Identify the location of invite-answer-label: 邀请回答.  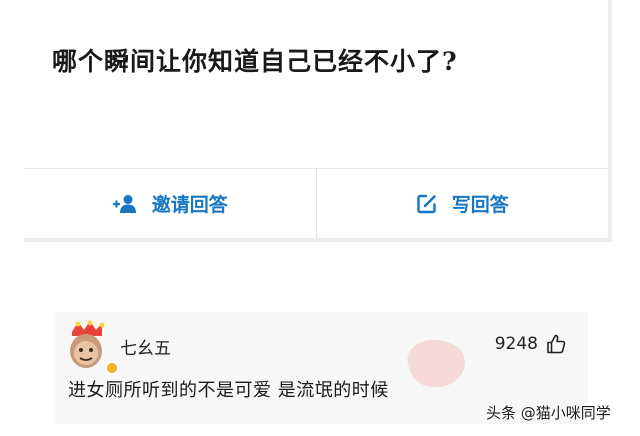
(189, 205).